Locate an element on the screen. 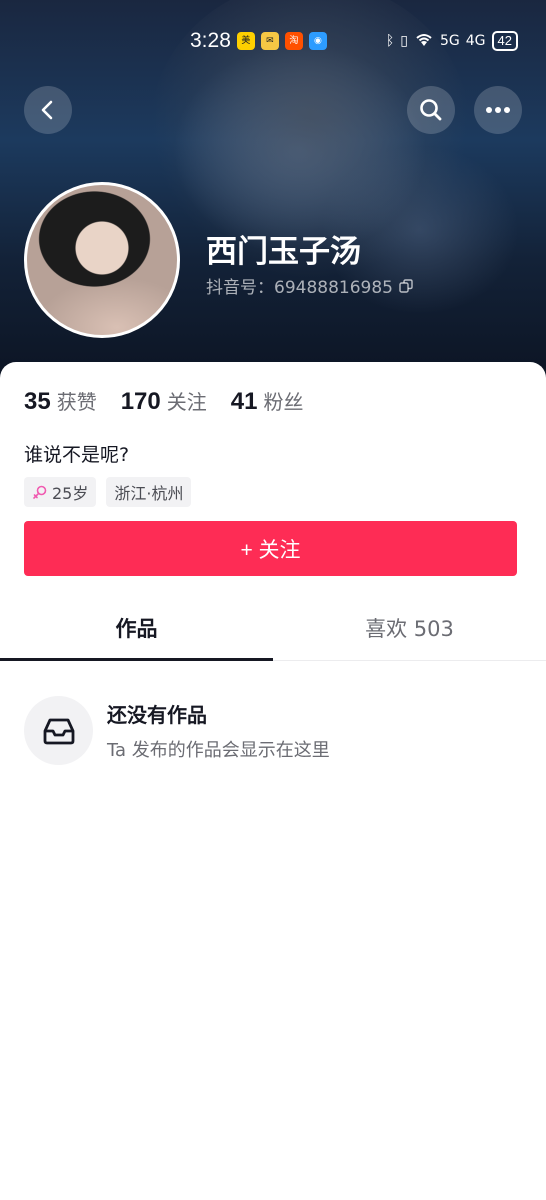 This screenshot has width=546, height=1200. status-icons: ᛒ ▯ 5G 4G 42 is located at coordinates (452, 41).